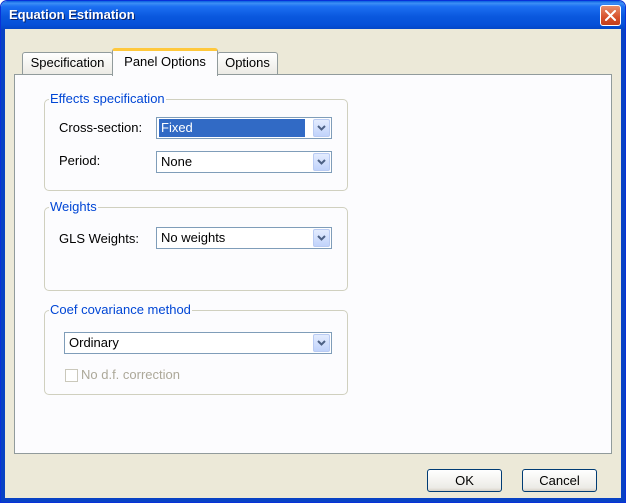 The image size is (626, 503). I want to click on window-border-right, so click(623, 265).